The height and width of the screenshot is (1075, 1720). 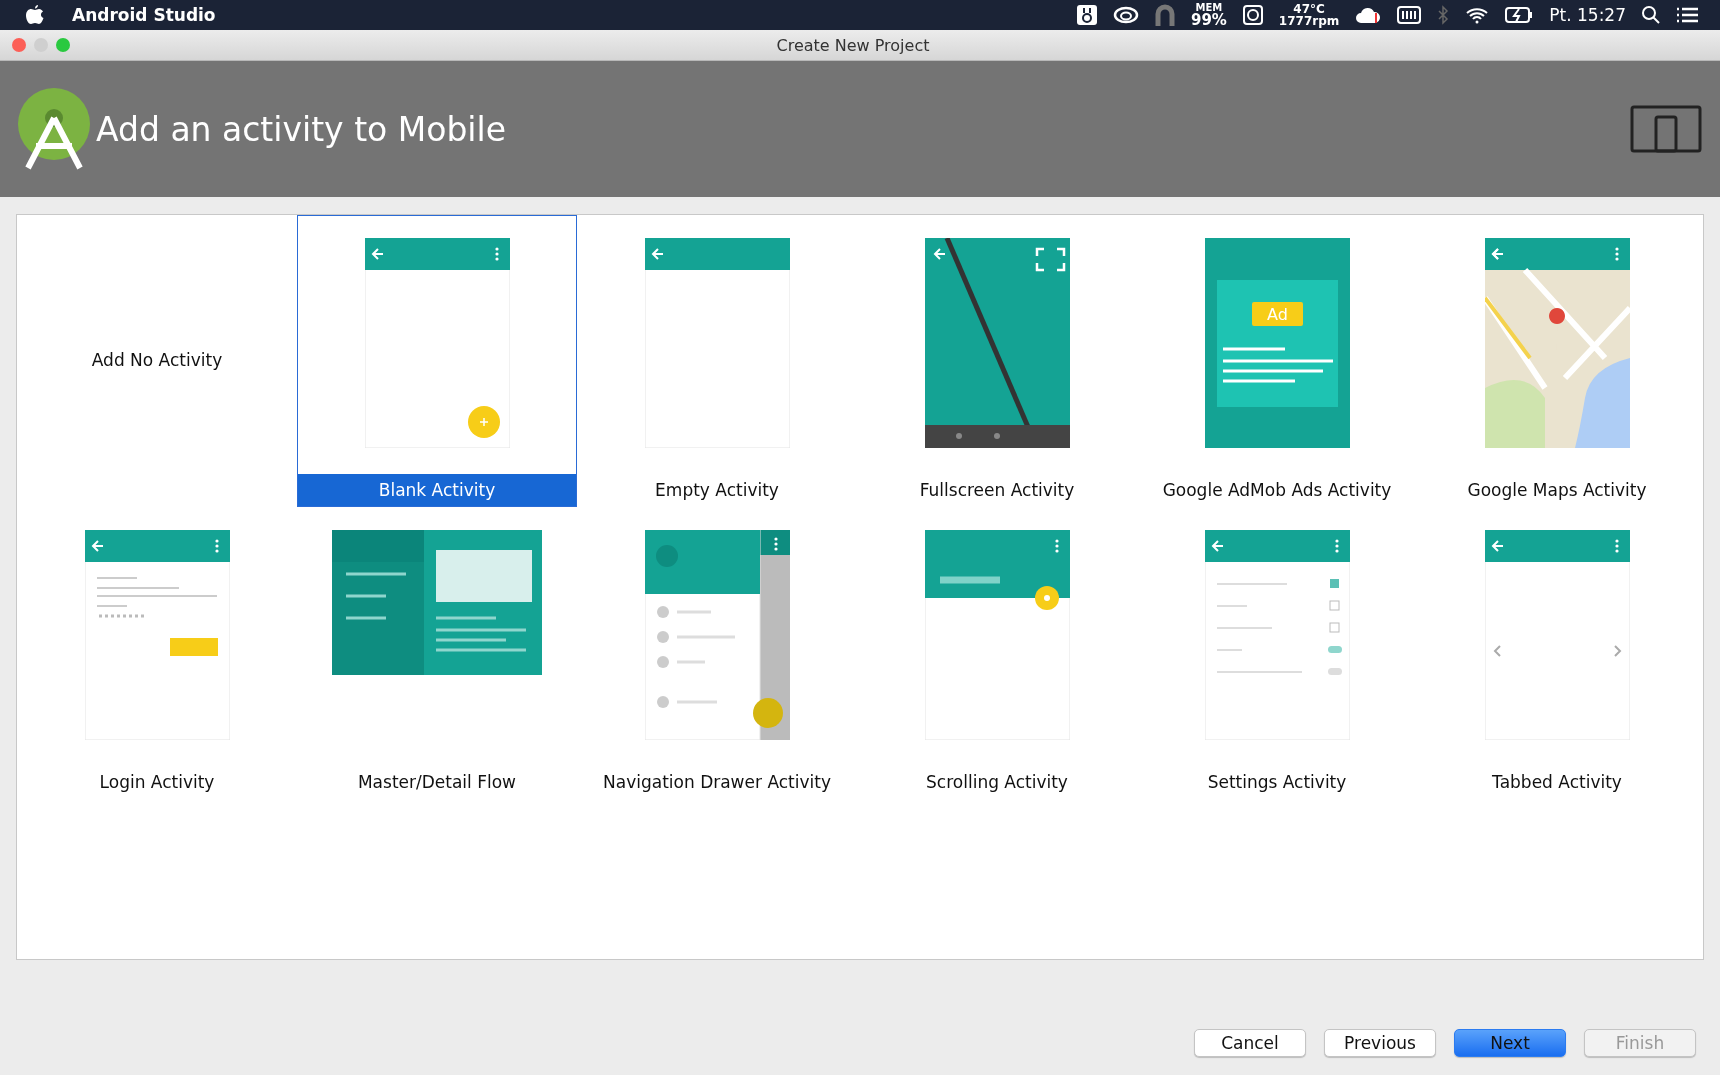 I want to click on template-label: Settings Activity, so click(x=1277, y=782).